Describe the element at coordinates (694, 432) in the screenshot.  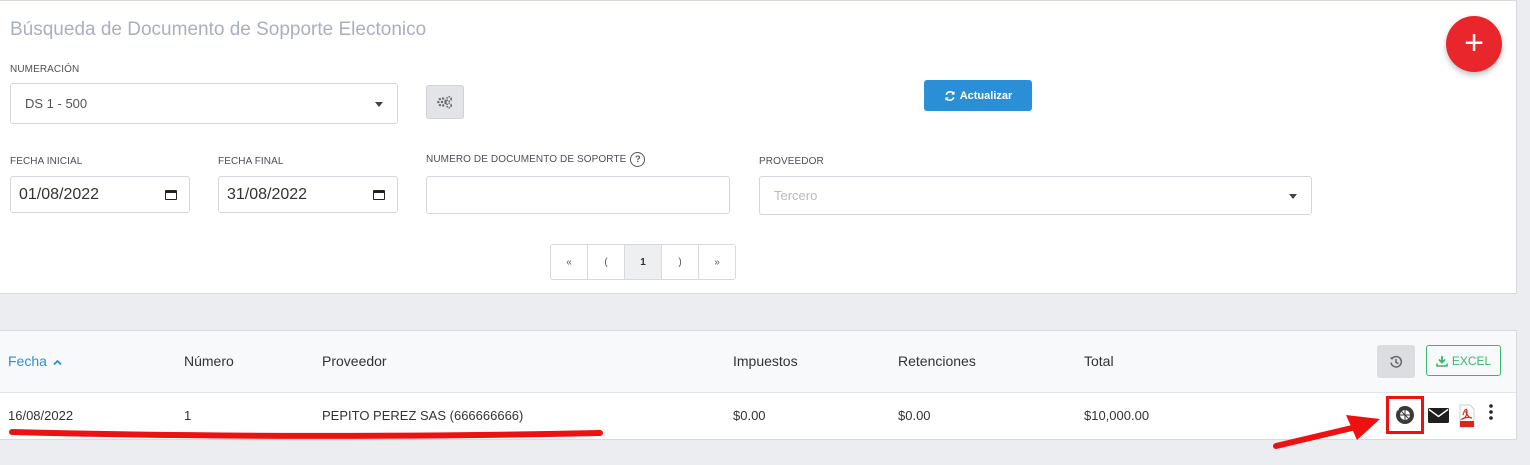
I see `annotation-overlay` at that location.